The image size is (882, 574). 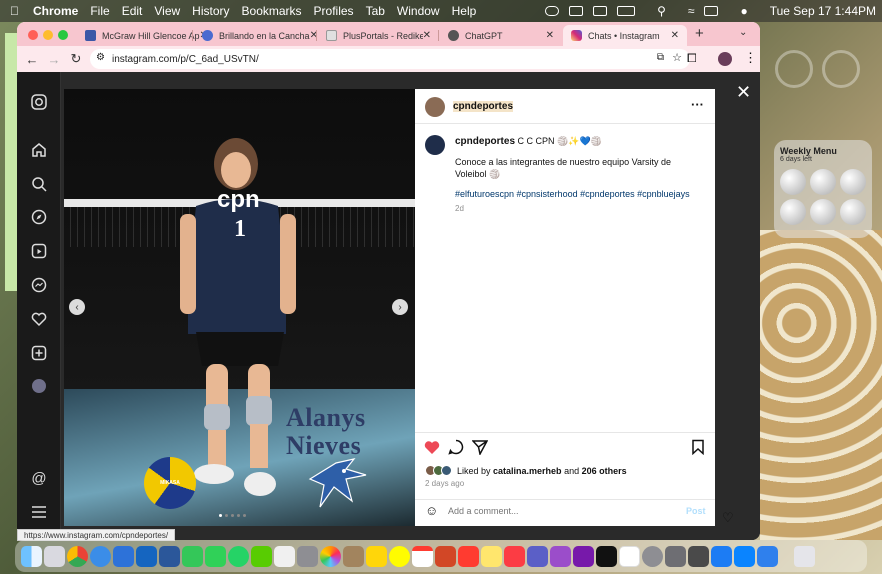 I want to click on menu-profiles: Profiles, so click(x=334, y=11).